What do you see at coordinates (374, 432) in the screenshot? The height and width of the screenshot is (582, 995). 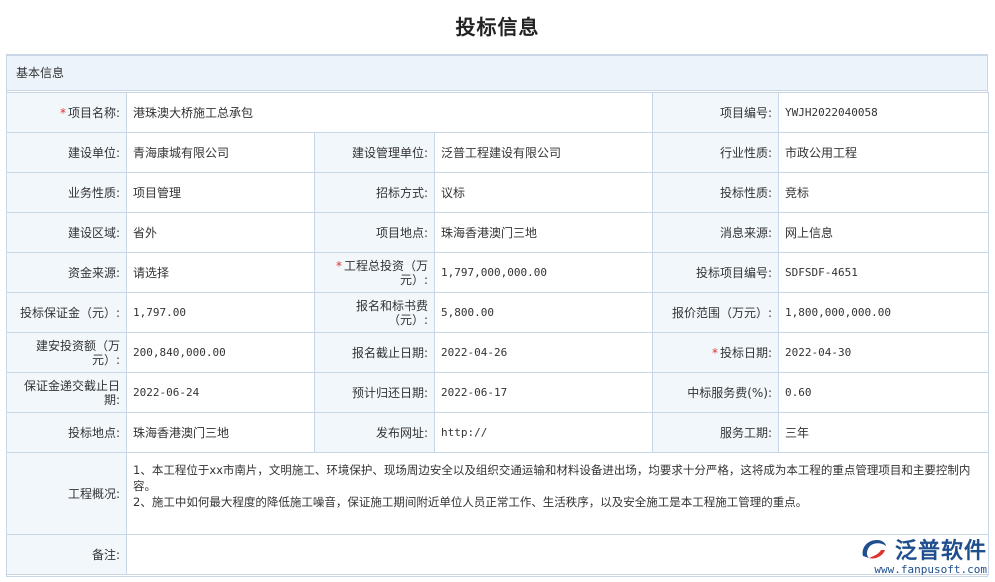 I see `field-label: 发布网址:` at bounding box center [374, 432].